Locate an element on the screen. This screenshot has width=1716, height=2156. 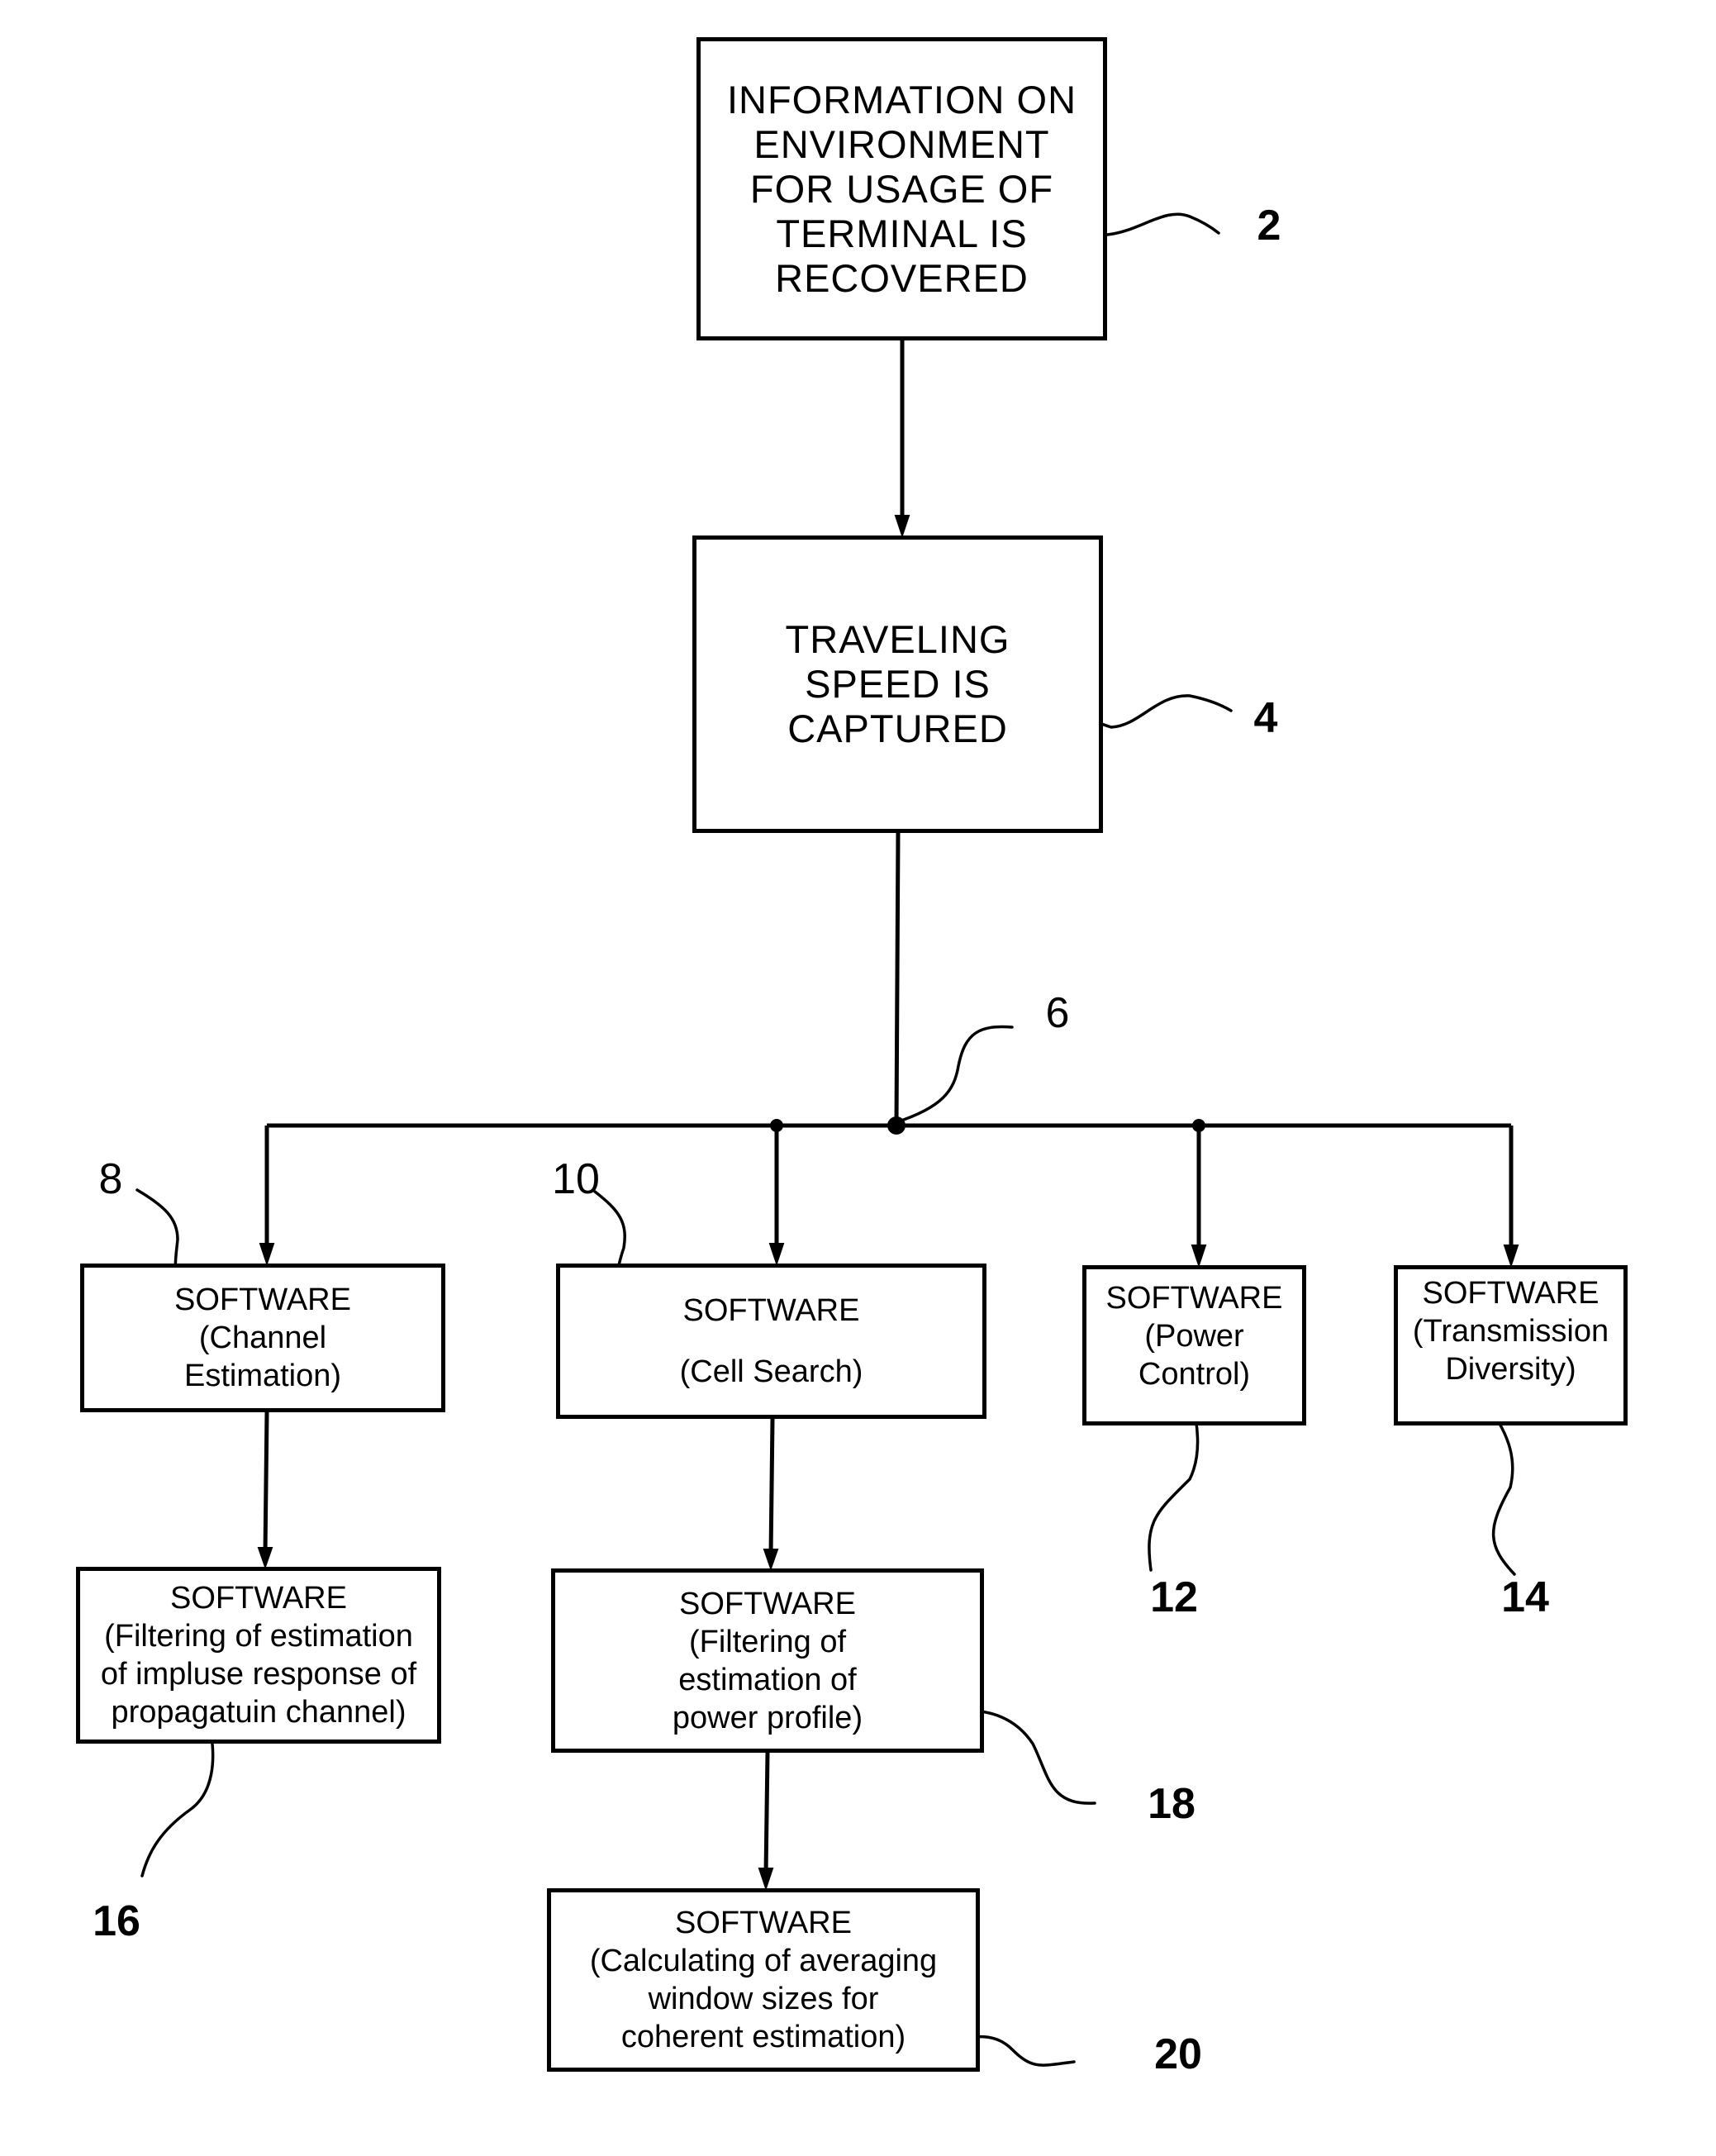
reference-numeral-2: 2 is located at coordinates (1269, 226).